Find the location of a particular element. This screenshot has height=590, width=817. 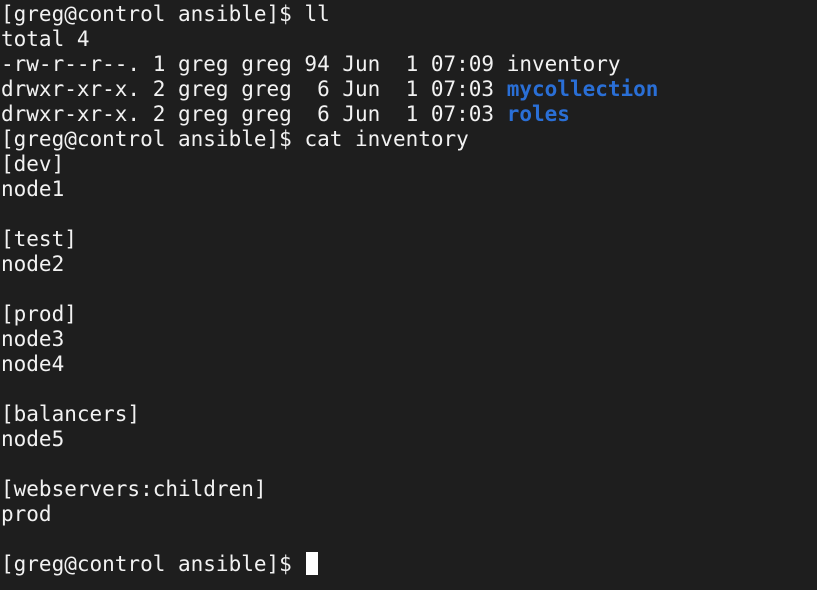

prompt-line: [greg@control ansible]$ cat inventory is located at coordinates (409, 139).